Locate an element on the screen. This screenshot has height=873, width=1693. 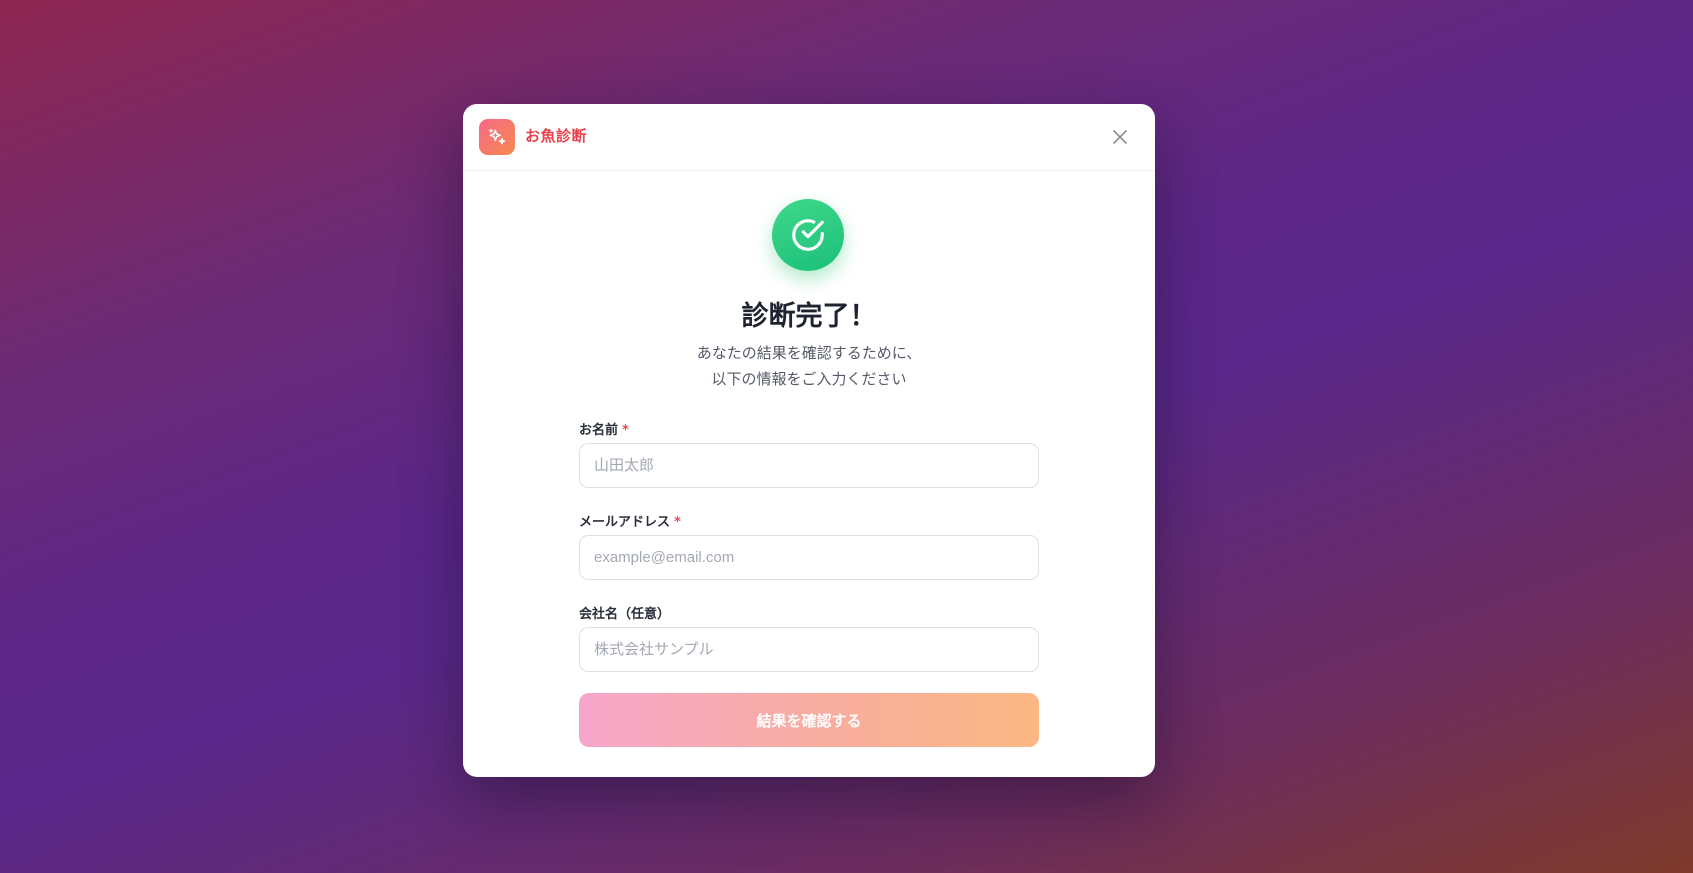
close-button is located at coordinates (1120, 137).